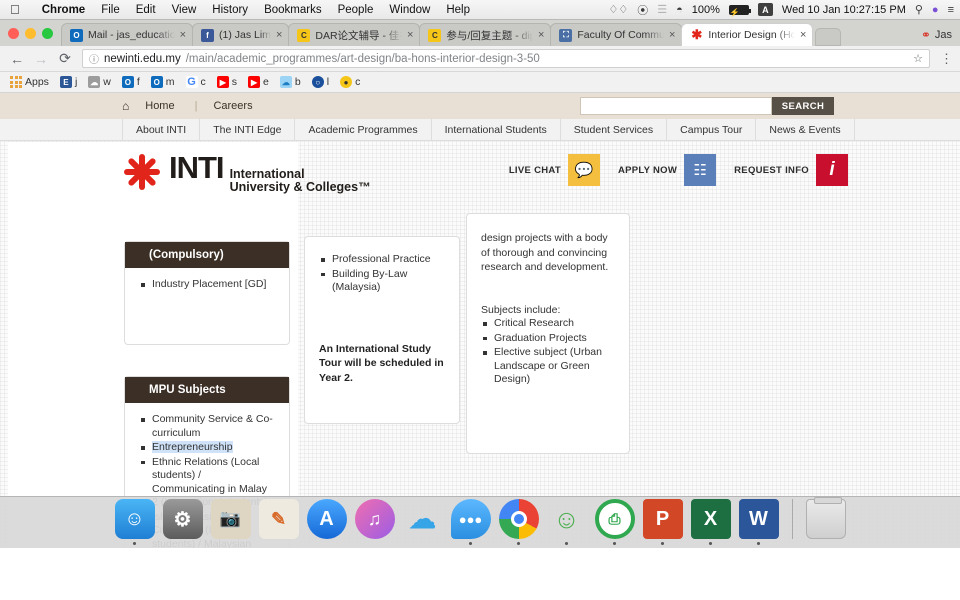  I want to click on airdrop-icon: ♢♢, so click(619, 9).